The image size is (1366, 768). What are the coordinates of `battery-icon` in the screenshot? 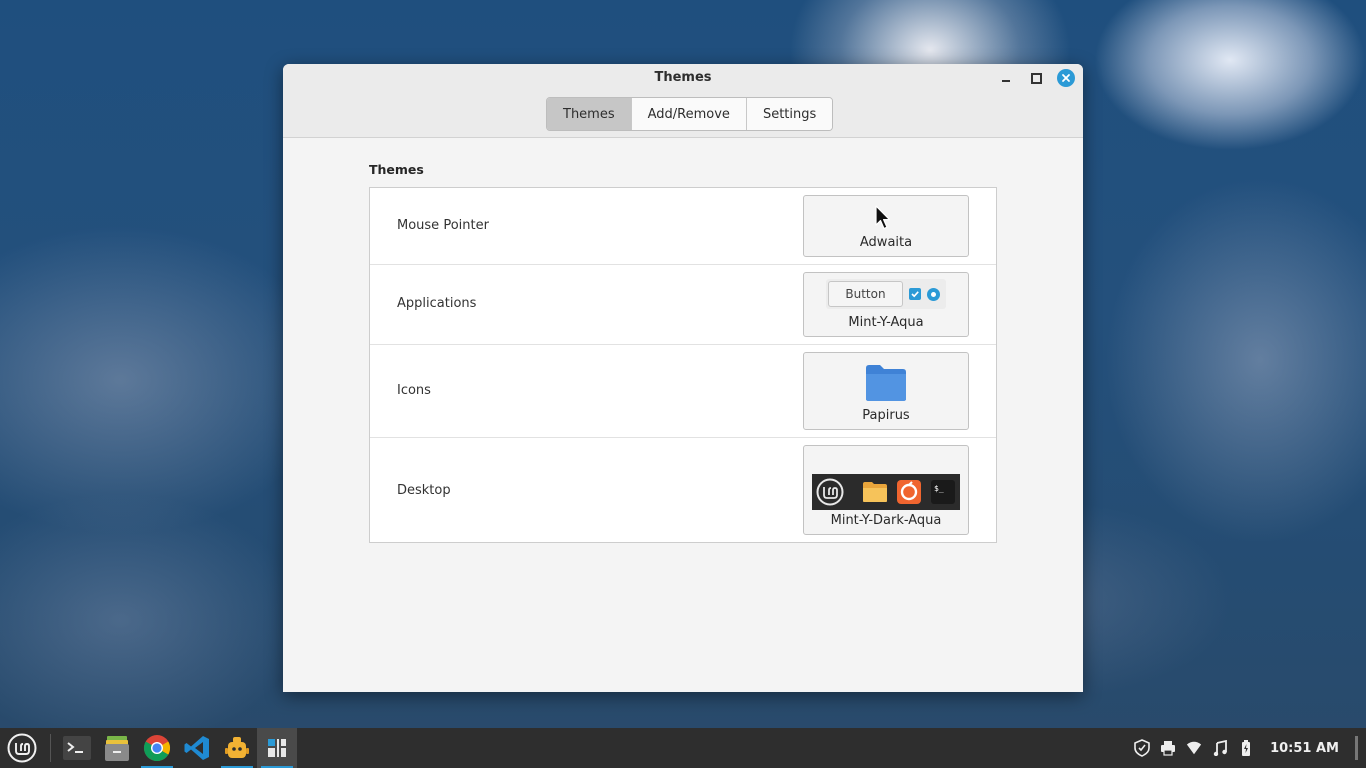 It's located at (1246, 748).